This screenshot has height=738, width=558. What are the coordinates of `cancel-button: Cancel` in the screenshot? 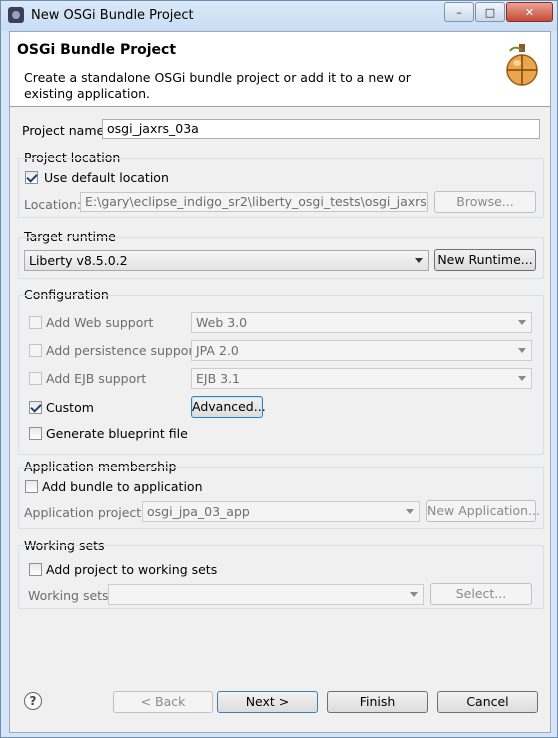 It's located at (487, 702).